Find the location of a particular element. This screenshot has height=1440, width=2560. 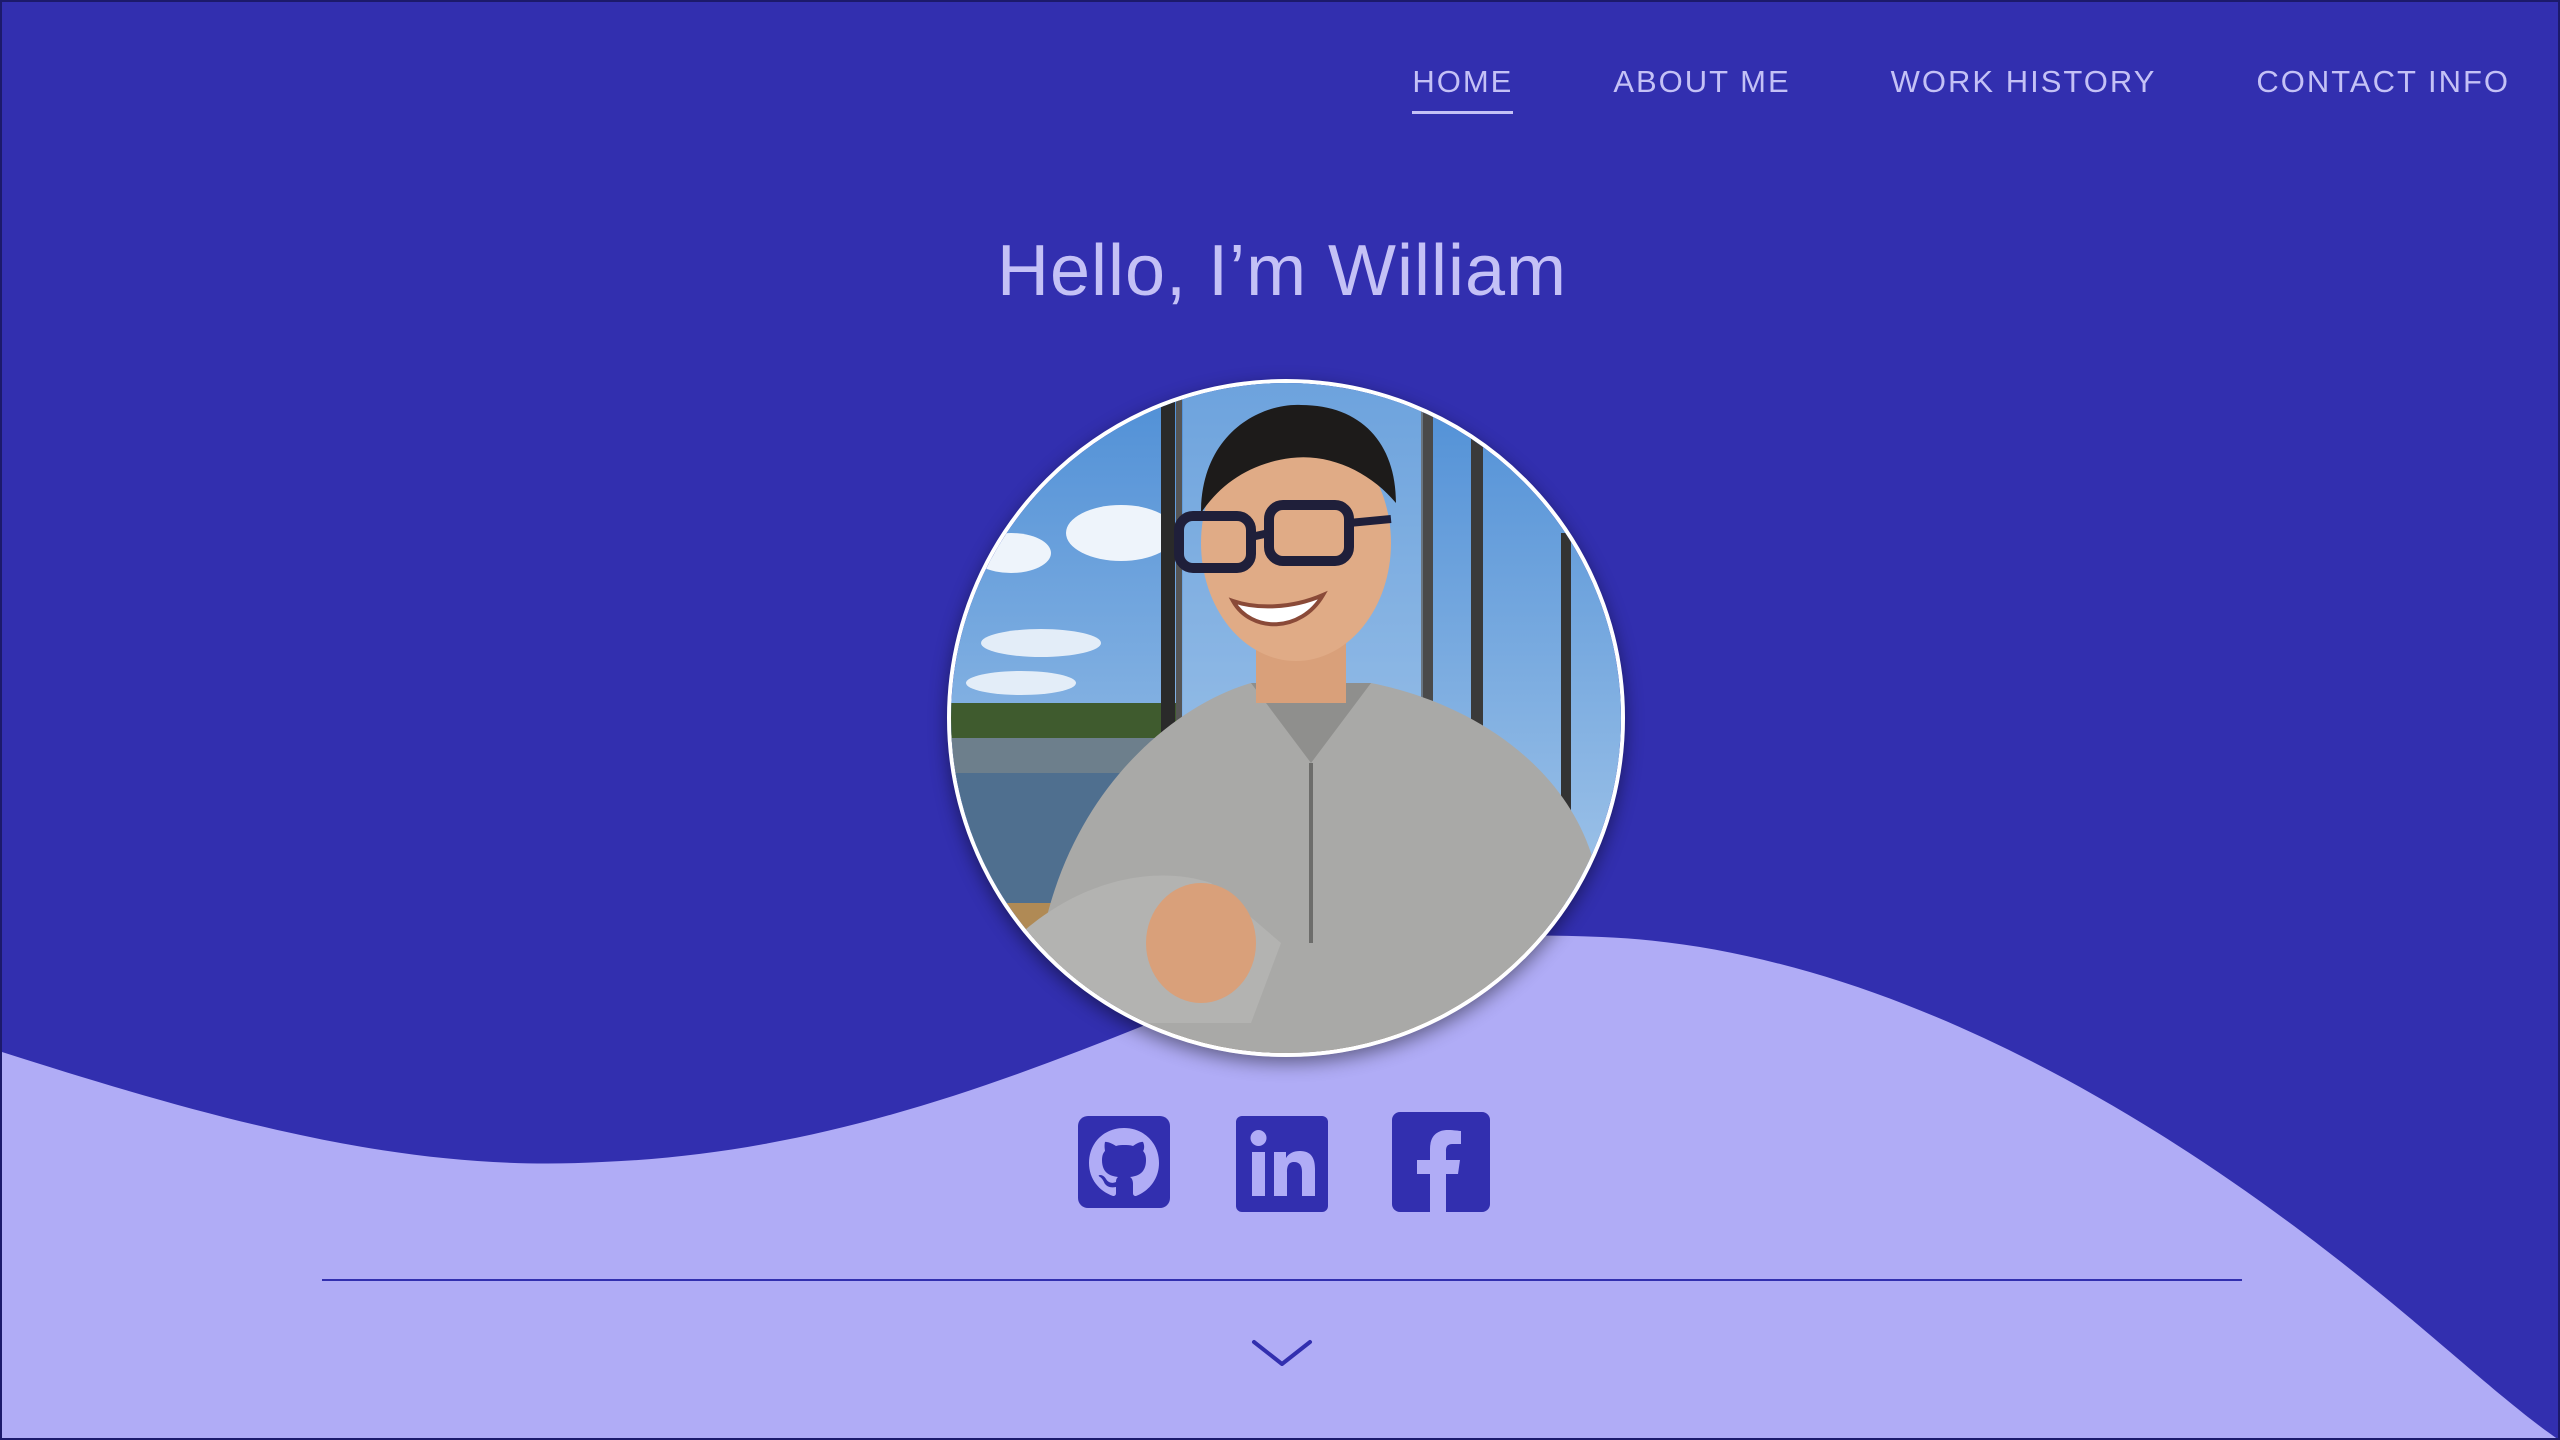

nav-work-history: WORK HISTORY is located at coordinates (2024, 89).